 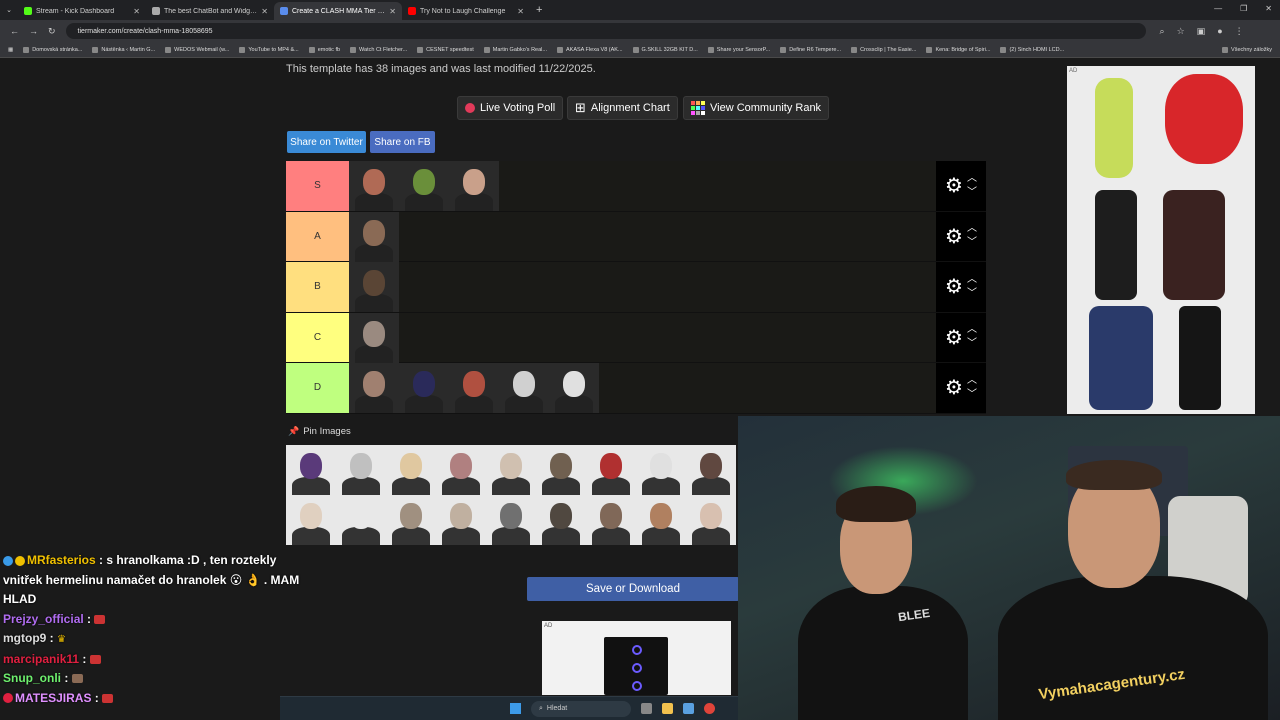 I want to click on minimize-icon: —, so click(x=1218, y=8).